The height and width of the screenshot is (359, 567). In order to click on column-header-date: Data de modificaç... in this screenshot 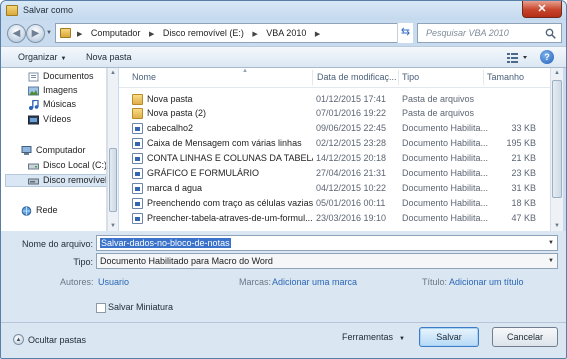, I will do `click(357, 77)`.